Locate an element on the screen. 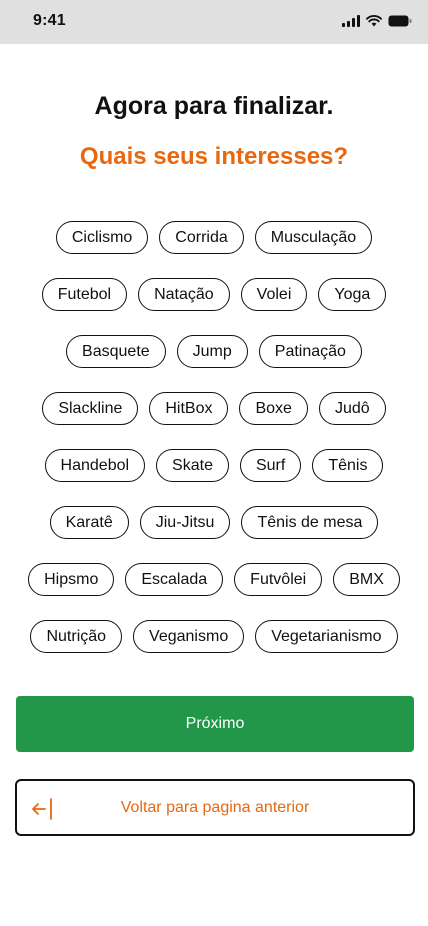 The width and height of the screenshot is (428, 926). interest-chip: Yoga is located at coordinates (352, 294).